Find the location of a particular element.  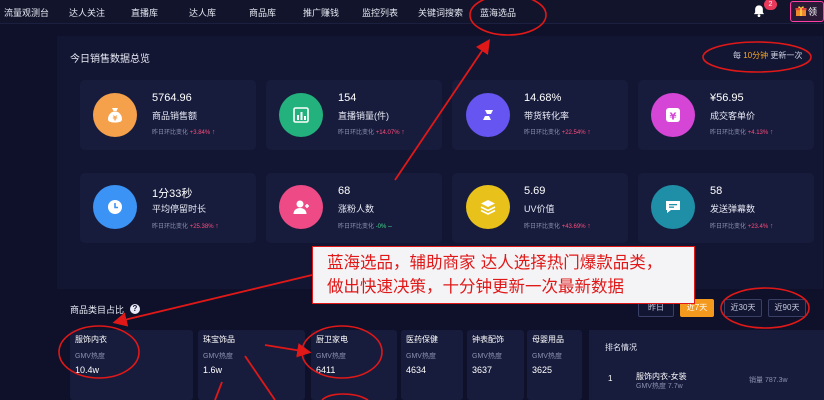

category-card: 珠宝饰品 GMV热度 1.6w is located at coordinates (251, 365).